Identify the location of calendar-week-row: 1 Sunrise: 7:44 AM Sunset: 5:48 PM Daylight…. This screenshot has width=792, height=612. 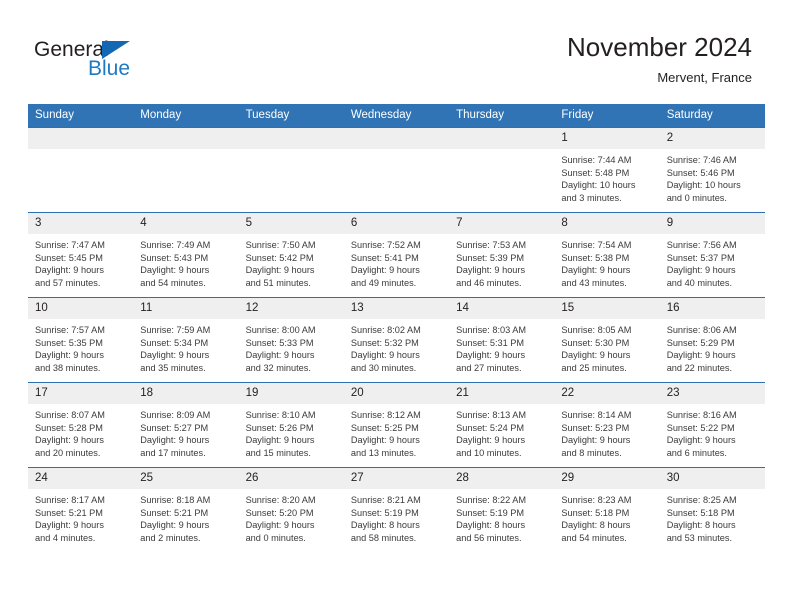
(396, 170).